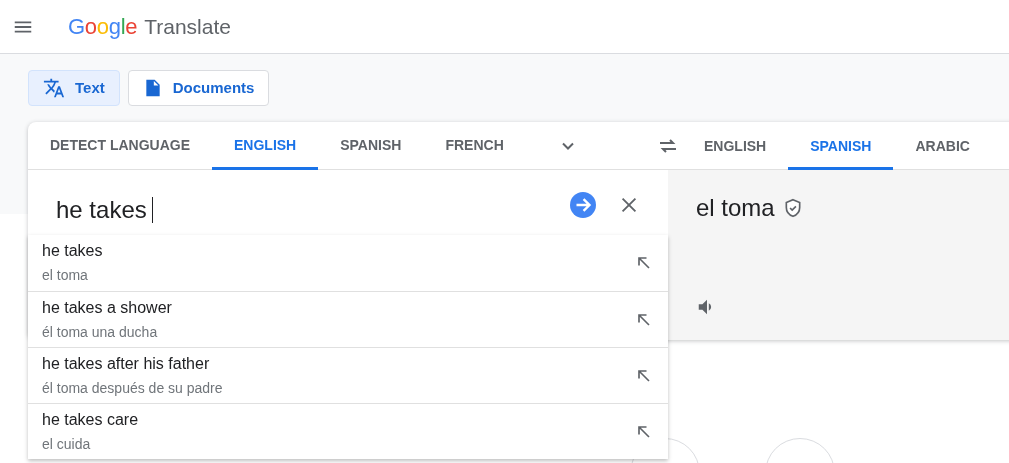 Image resolution: width=1009 pixels, height=463 pixels. Describe the element at coordinates (338, 419) in the screenshot. I see `suggestion-text: he takes care` at that location.